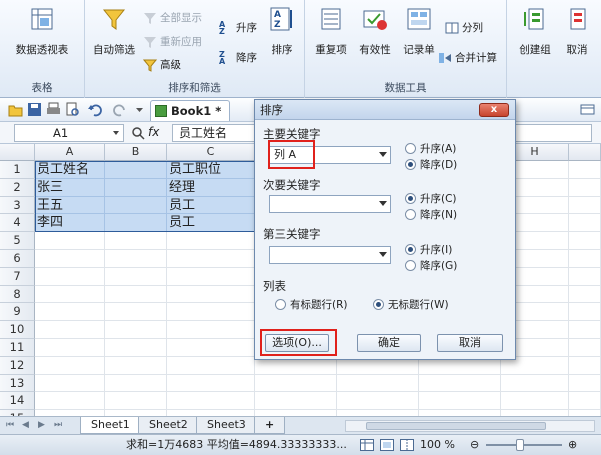 This screenshot has width=601, height=455. What do you see at coordinates (430, 148) in the screenshot?
I see `primary-asc-radio: 升序(A)` at bounding box center [430, 148].